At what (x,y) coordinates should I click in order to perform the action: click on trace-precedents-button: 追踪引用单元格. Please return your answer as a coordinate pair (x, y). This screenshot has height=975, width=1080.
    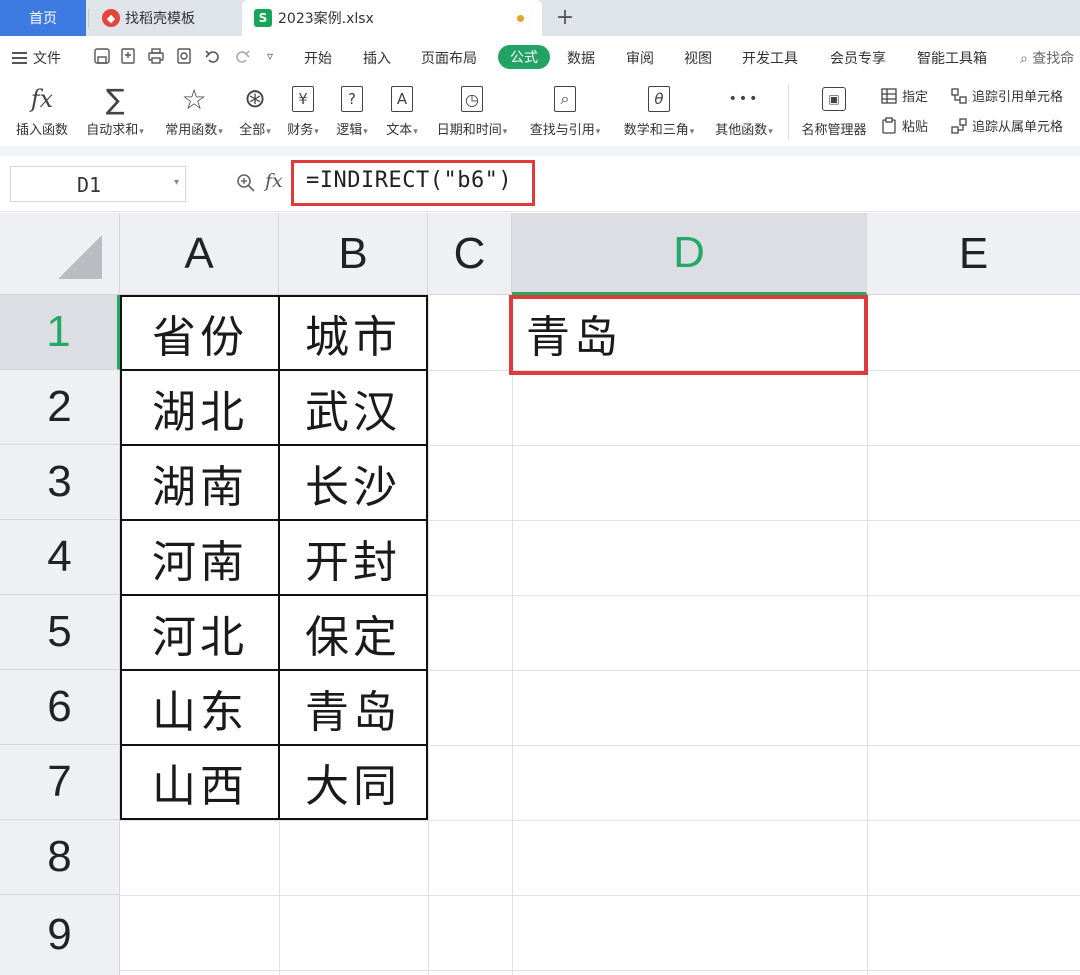
    Looking at the image, I should click on (1006, 95).